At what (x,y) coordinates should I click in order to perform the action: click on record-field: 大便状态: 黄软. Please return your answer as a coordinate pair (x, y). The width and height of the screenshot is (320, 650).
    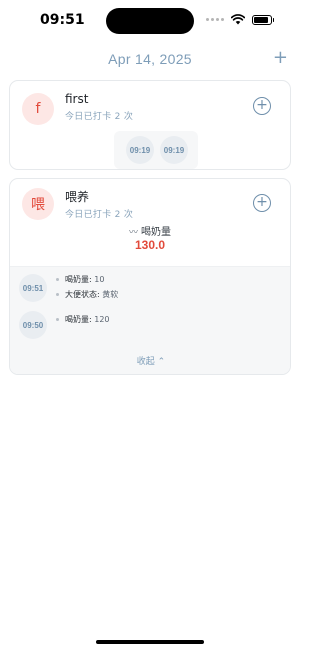
    Looking at the image, I should click on (87, 294).